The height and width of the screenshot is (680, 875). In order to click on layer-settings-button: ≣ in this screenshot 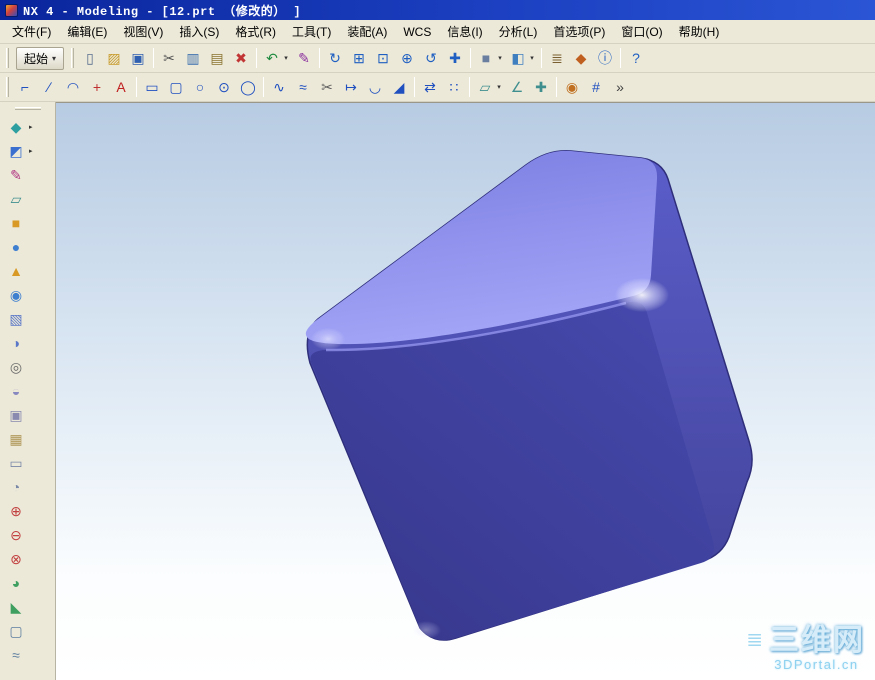, I will do `click(557, 58)`.